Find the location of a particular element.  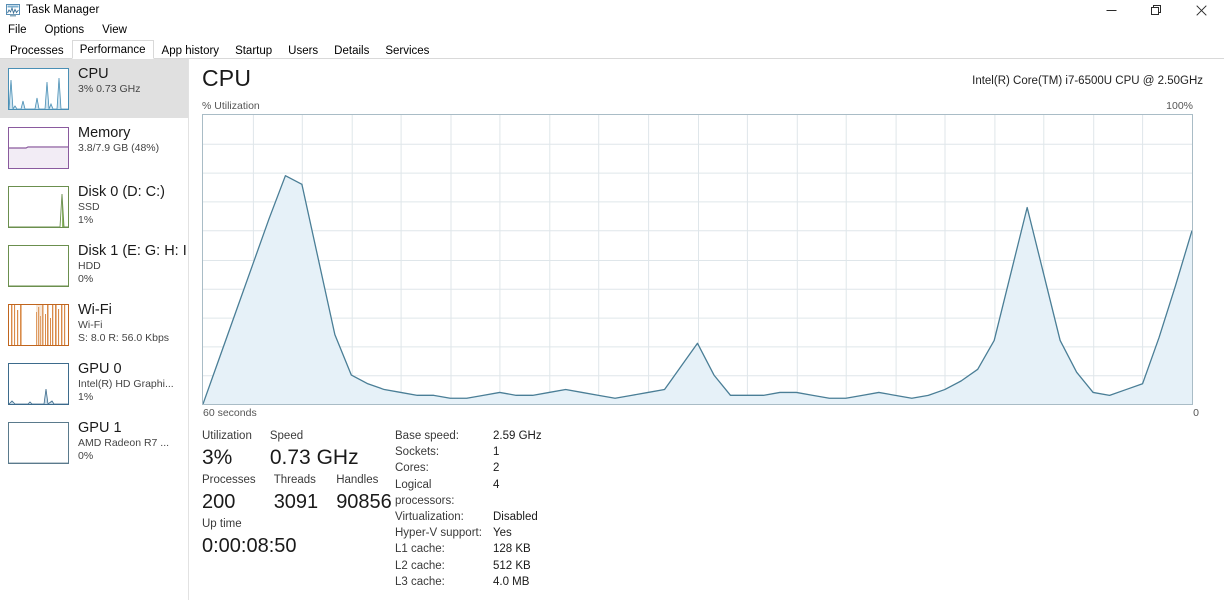

cpu-detail-label: Sockets: is located at coordinates (417, 452).